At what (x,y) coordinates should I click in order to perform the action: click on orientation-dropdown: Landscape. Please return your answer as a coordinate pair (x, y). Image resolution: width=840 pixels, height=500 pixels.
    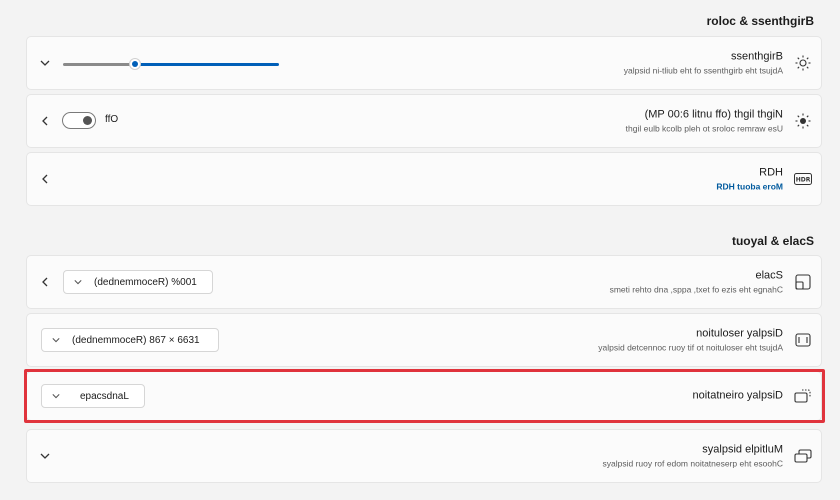
    Looking at the image, I should click on (93, 396).